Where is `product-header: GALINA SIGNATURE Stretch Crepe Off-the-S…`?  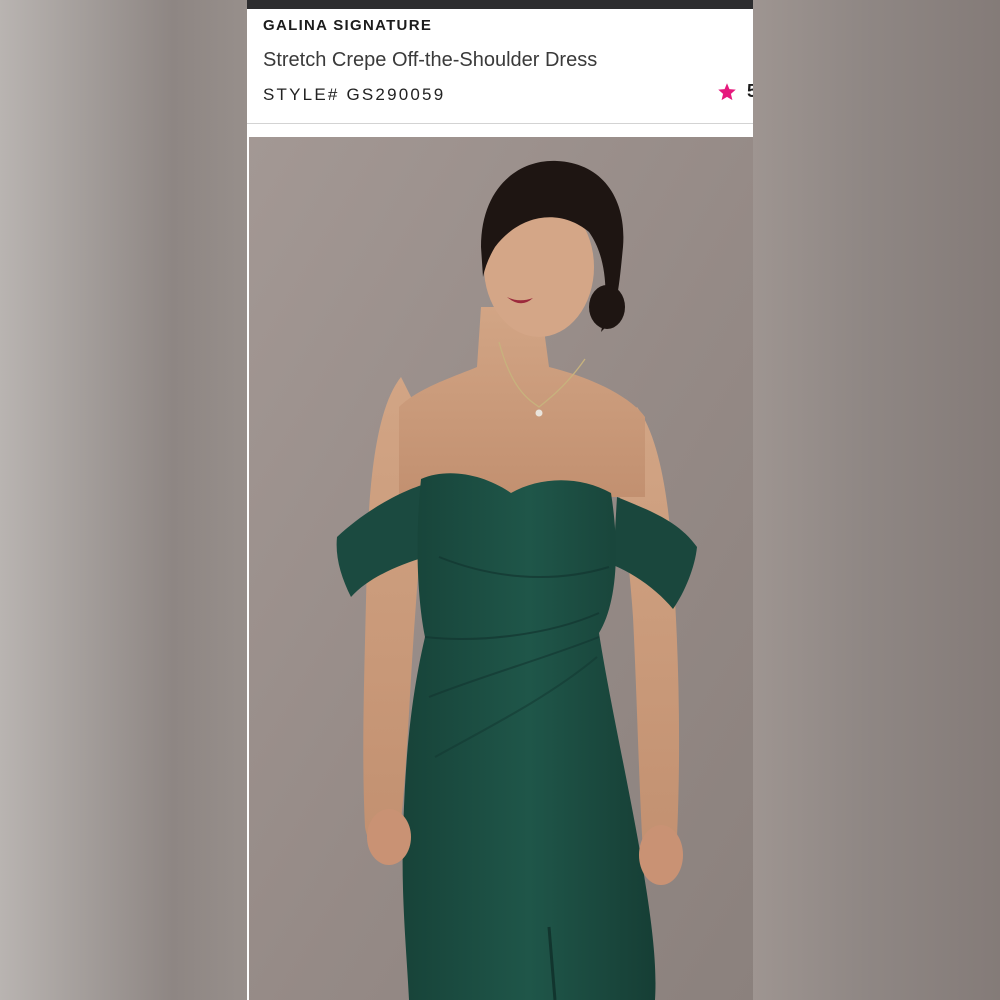 product-header: GALINA SIGNATURE Stretch Crepe Off-the-S… is located at coordinates (500, 66).